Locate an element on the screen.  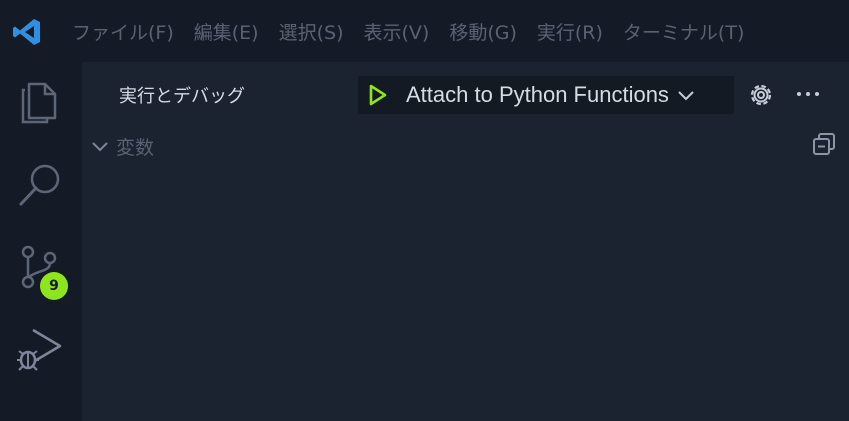
launch-config-label: Attach to Python Functions is located at coordinates (537, 94).